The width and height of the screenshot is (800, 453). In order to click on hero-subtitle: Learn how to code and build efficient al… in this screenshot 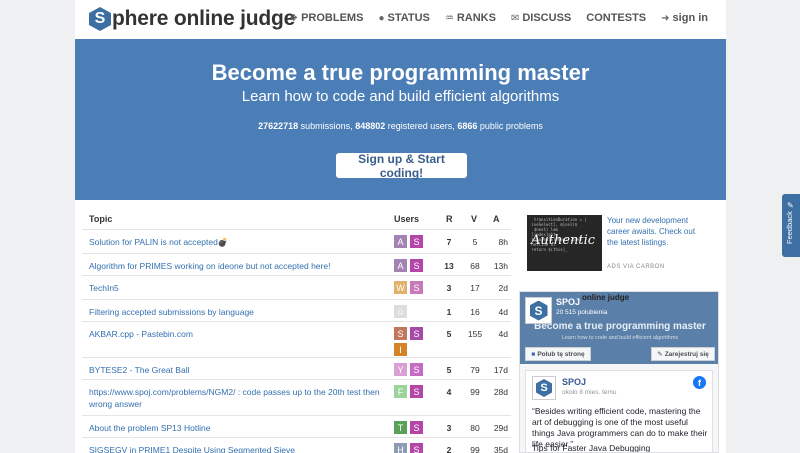, I will do `click(400, 96)`.